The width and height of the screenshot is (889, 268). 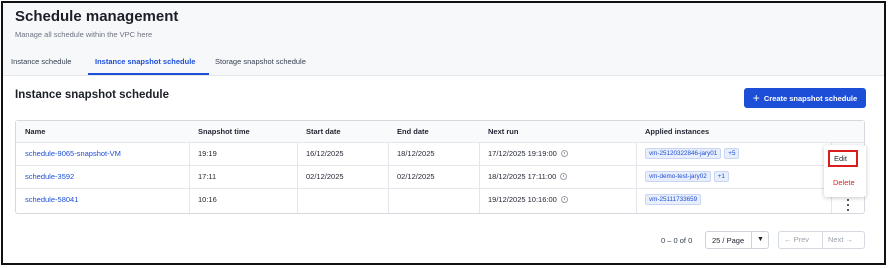 What do you see at coordinates (301, 199) in the screenshot?
I see `start-date` at bounding box center [301, 199].